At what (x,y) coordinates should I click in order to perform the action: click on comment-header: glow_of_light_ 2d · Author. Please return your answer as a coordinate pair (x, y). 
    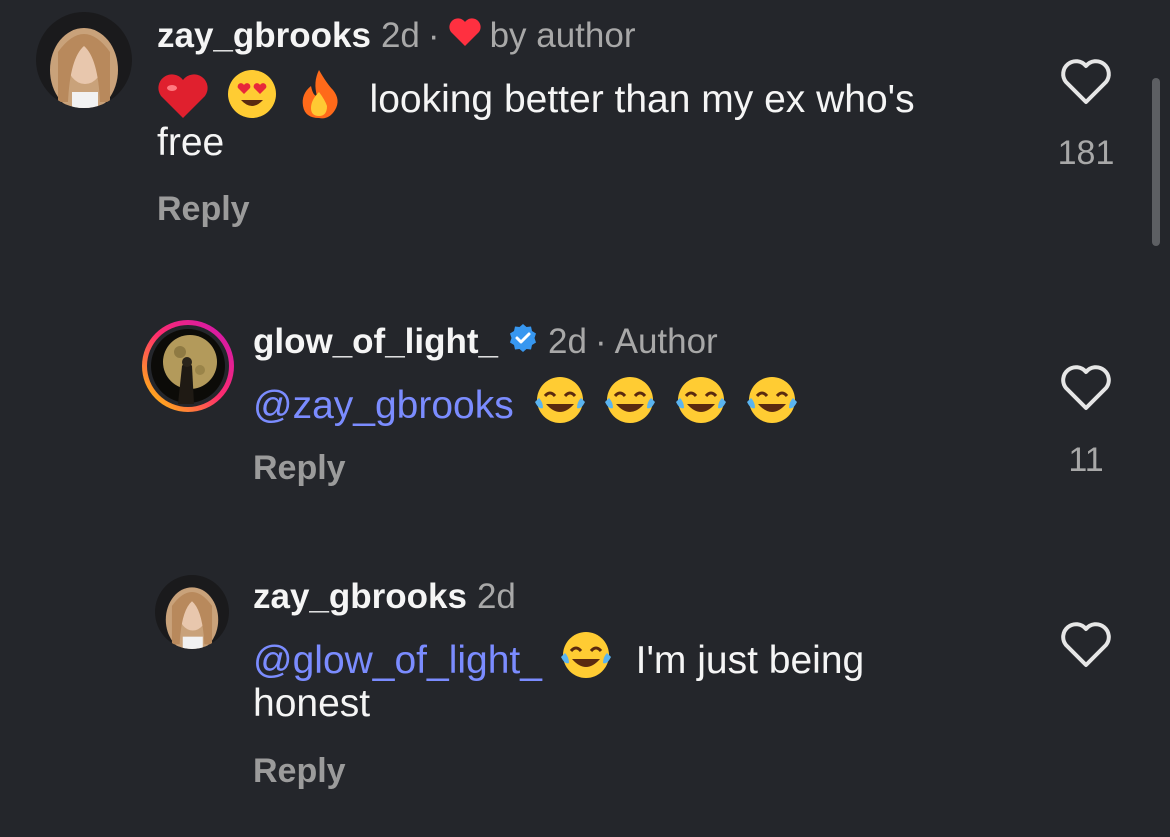
    Looking at the image, I should click on (485, 342).